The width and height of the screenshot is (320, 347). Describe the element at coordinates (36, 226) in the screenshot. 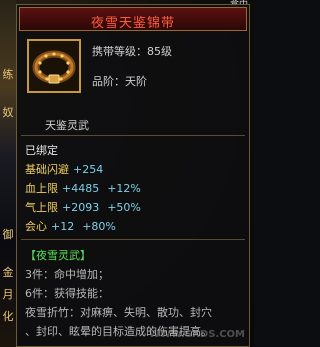

I see `stat-name: 会心` at that location.